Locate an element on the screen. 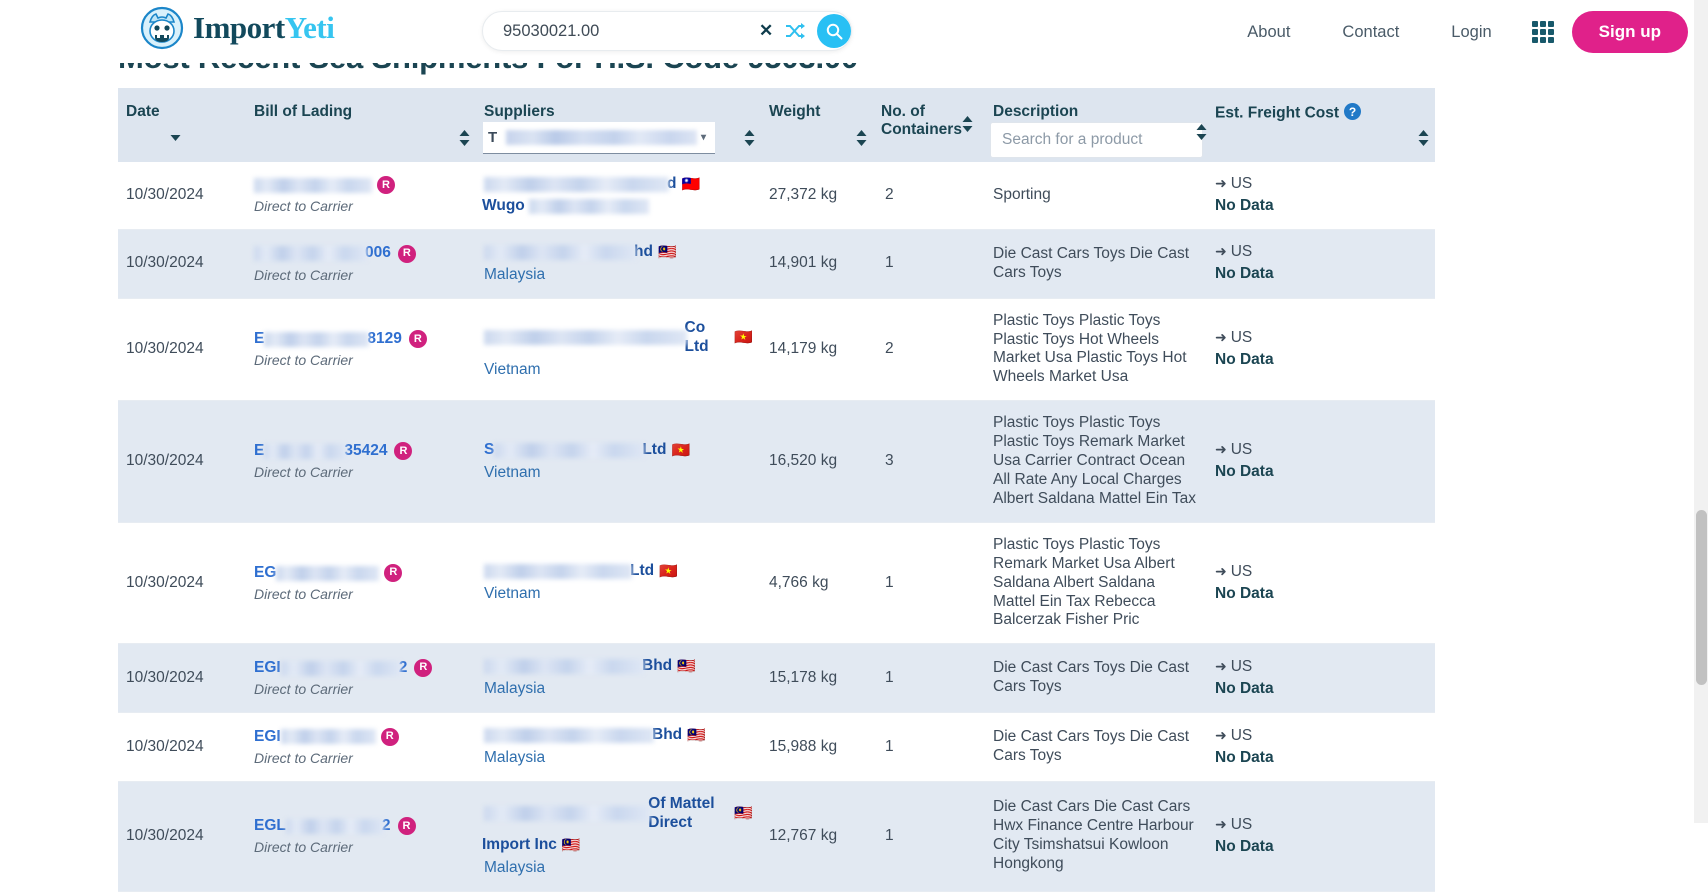 This screenshot has height=892, width=1708. nav-link-about: About is located at coordinates (1268, 32).